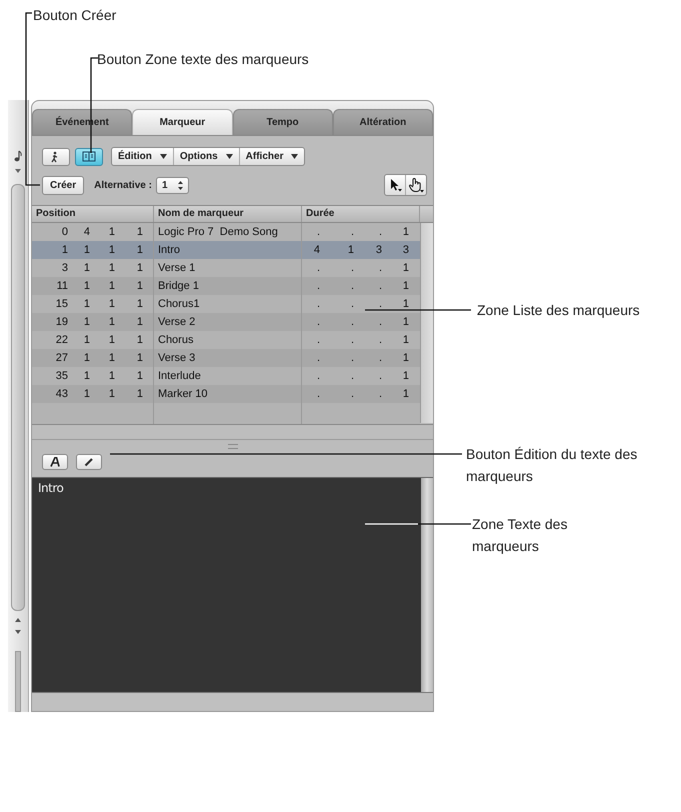 The height and width of the screenshot is (812, 681). Describe the element at coordinates (226, 394) in the screenshot. I see `table-row: 43 1 1 1 Marker 10 . . . 1` at that location.